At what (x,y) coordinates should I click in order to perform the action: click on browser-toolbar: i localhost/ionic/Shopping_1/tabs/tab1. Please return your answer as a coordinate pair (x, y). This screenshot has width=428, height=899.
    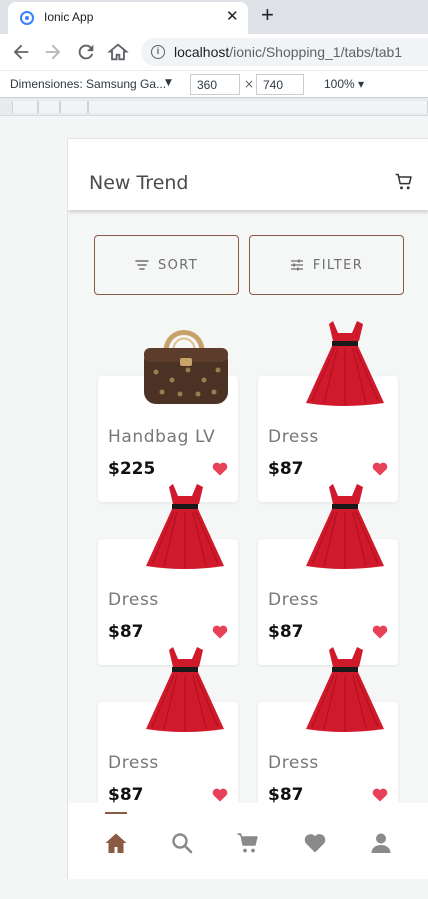
    Looking at the image, I should click on (214, 52).